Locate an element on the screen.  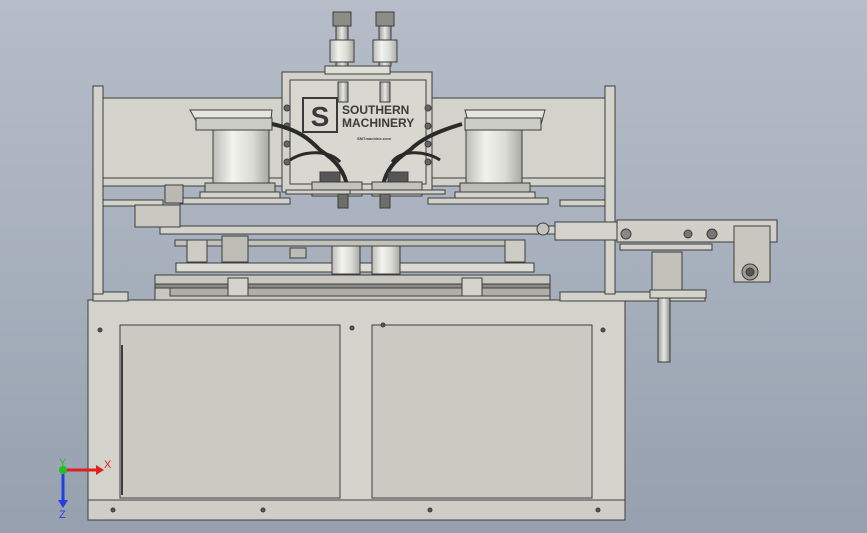
logo-line1: SOUTHERN is located at coordinates (375, 110).